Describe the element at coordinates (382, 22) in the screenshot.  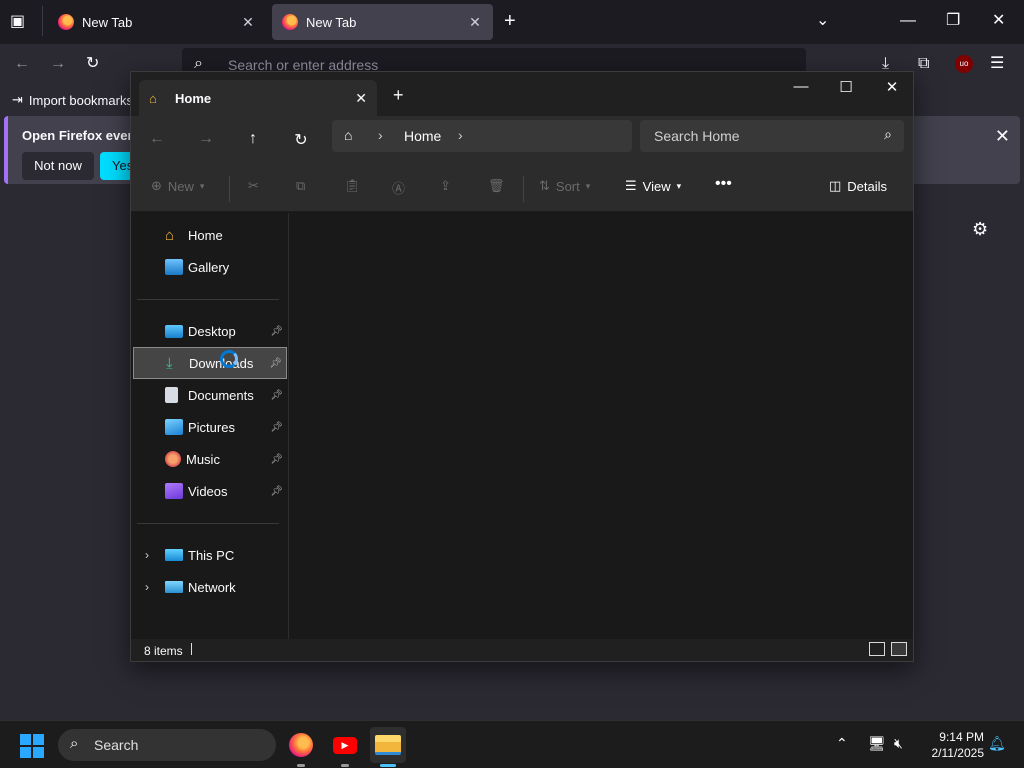
I see `firefox-tab-active: New Tab ✕` at that location.